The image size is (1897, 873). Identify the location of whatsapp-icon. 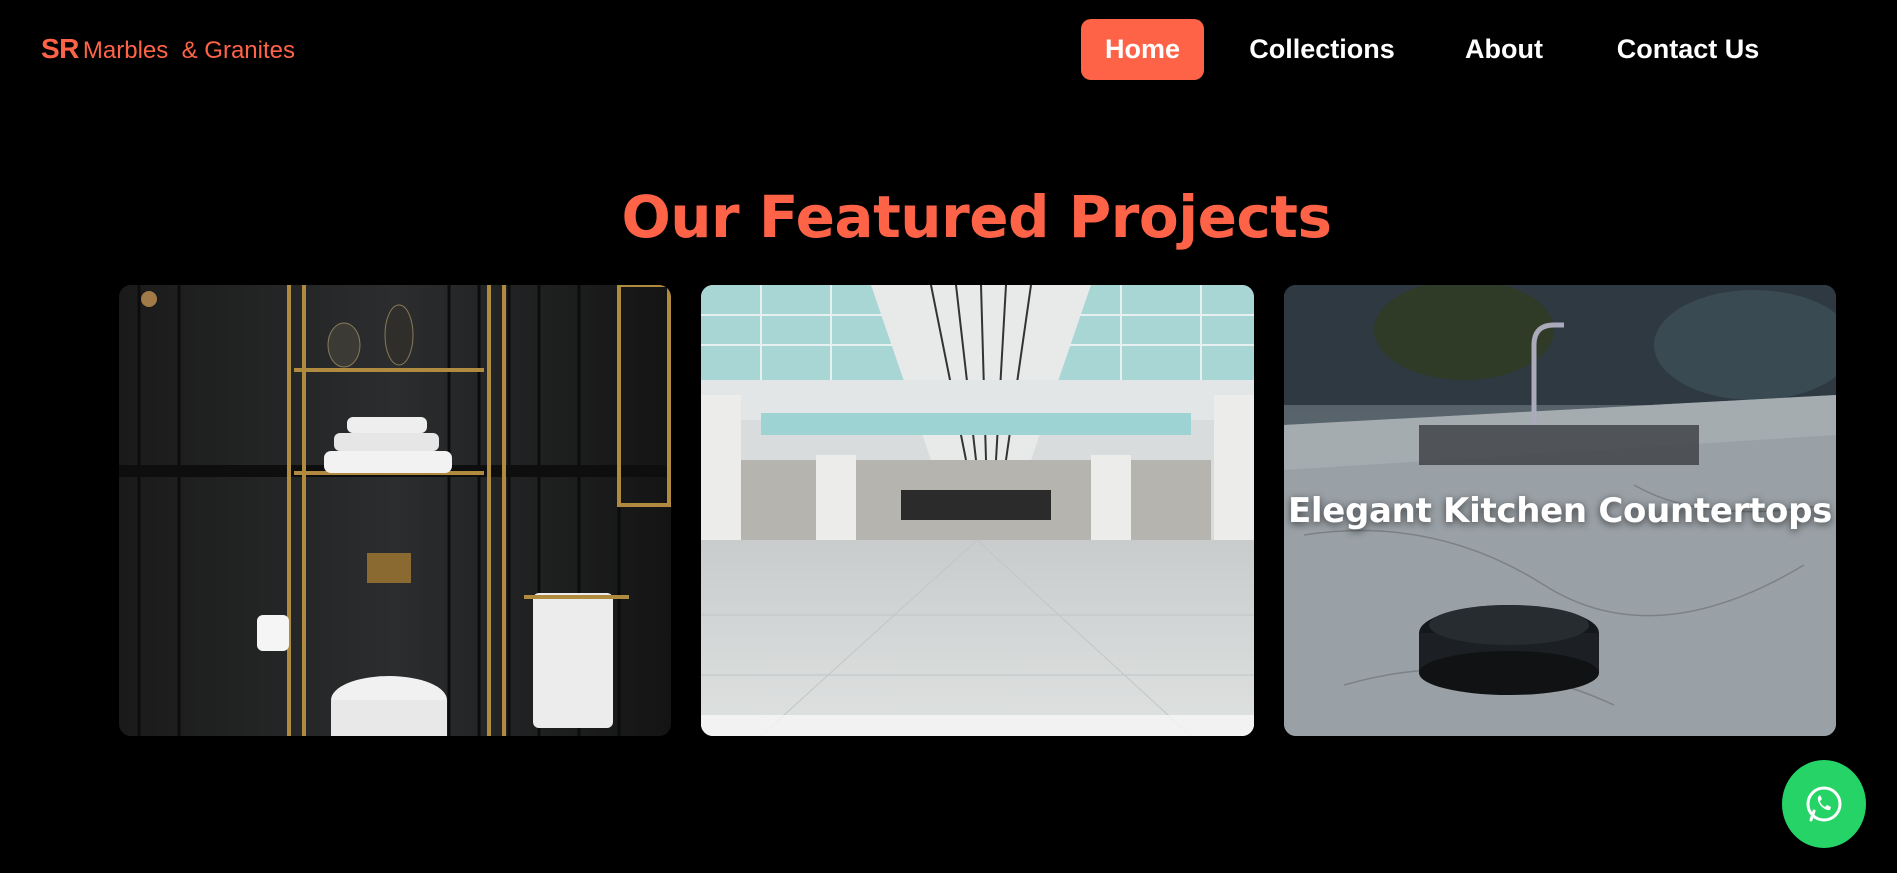
(1824, 804).